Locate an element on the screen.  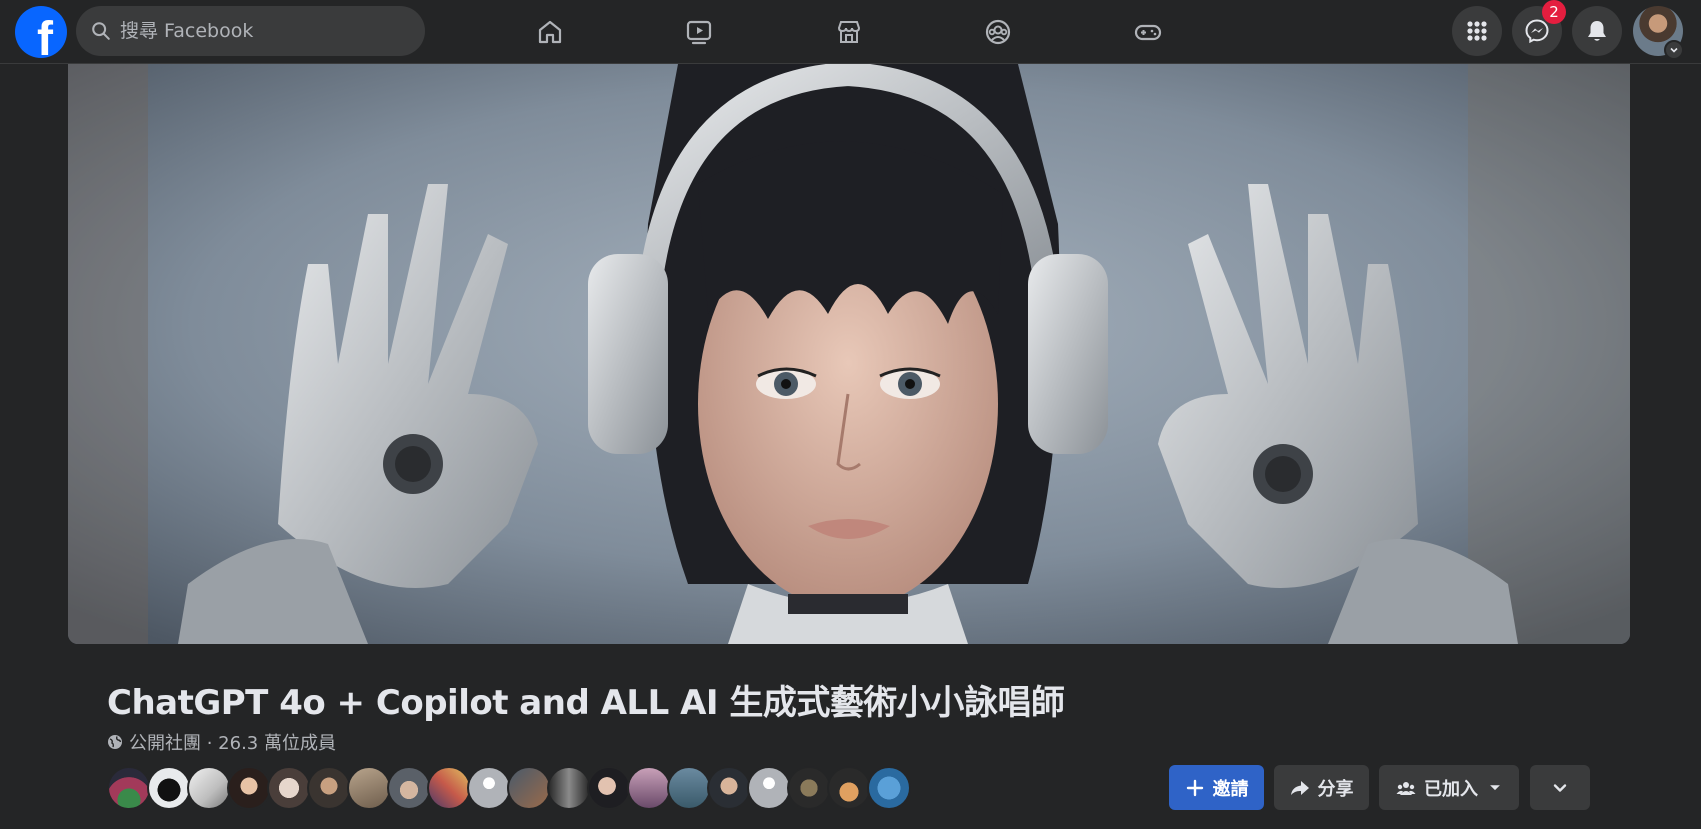
top-navigation-bar: f 2 is located at coordinates (850, 32).